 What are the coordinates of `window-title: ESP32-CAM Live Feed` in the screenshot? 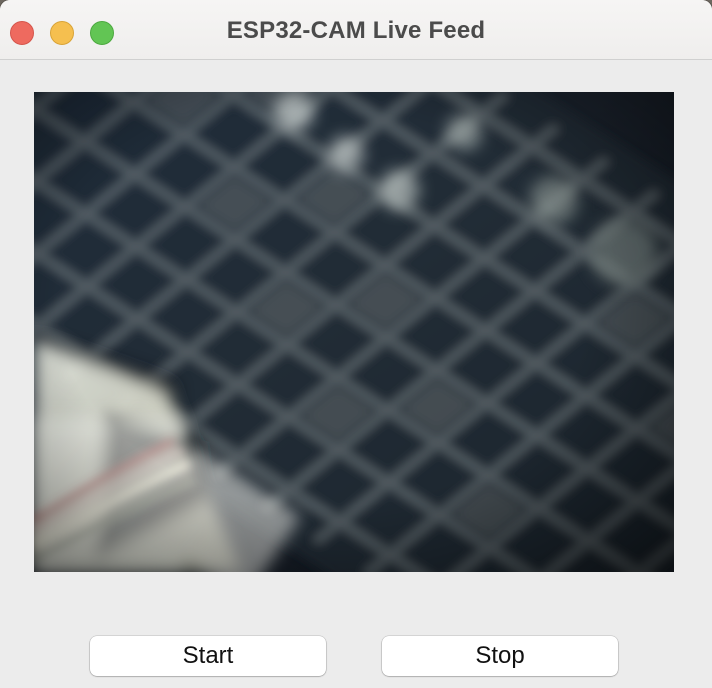 It's located at (356, 30).